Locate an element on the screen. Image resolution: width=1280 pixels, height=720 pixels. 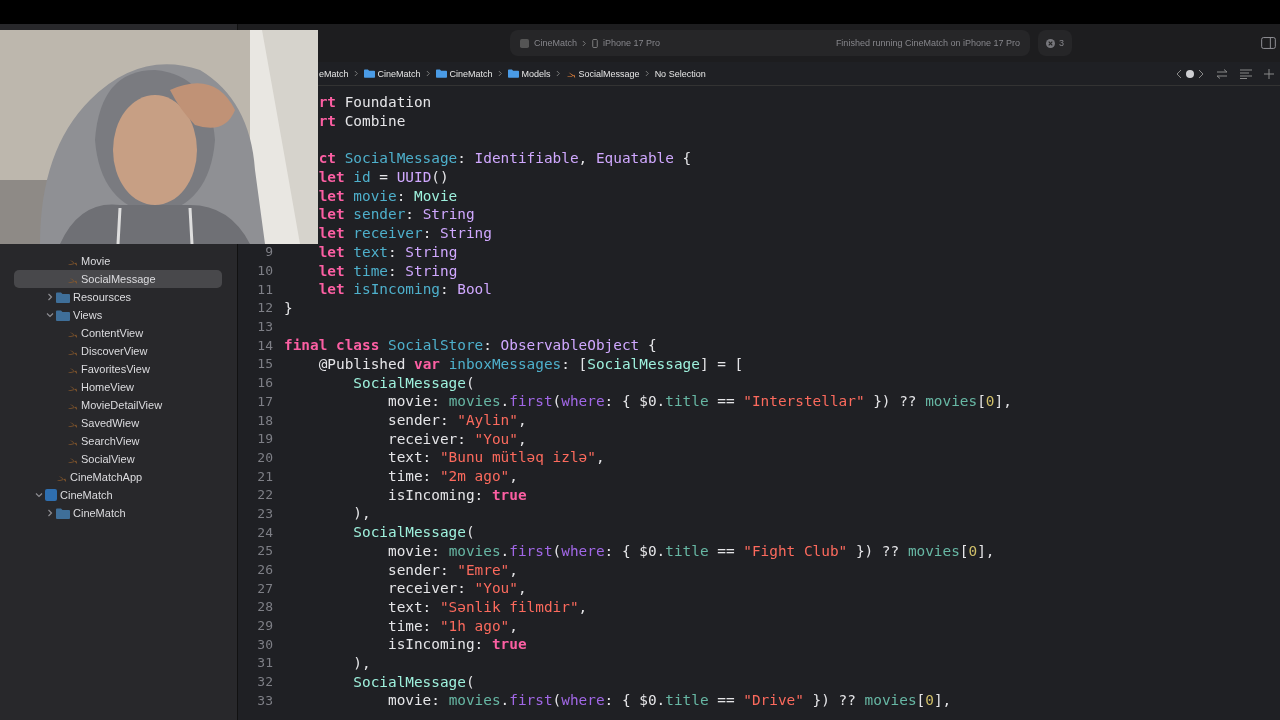
code-line: @Published var inboxMessages: [SocialMessage] = [ is located at coordinates (530, 363).